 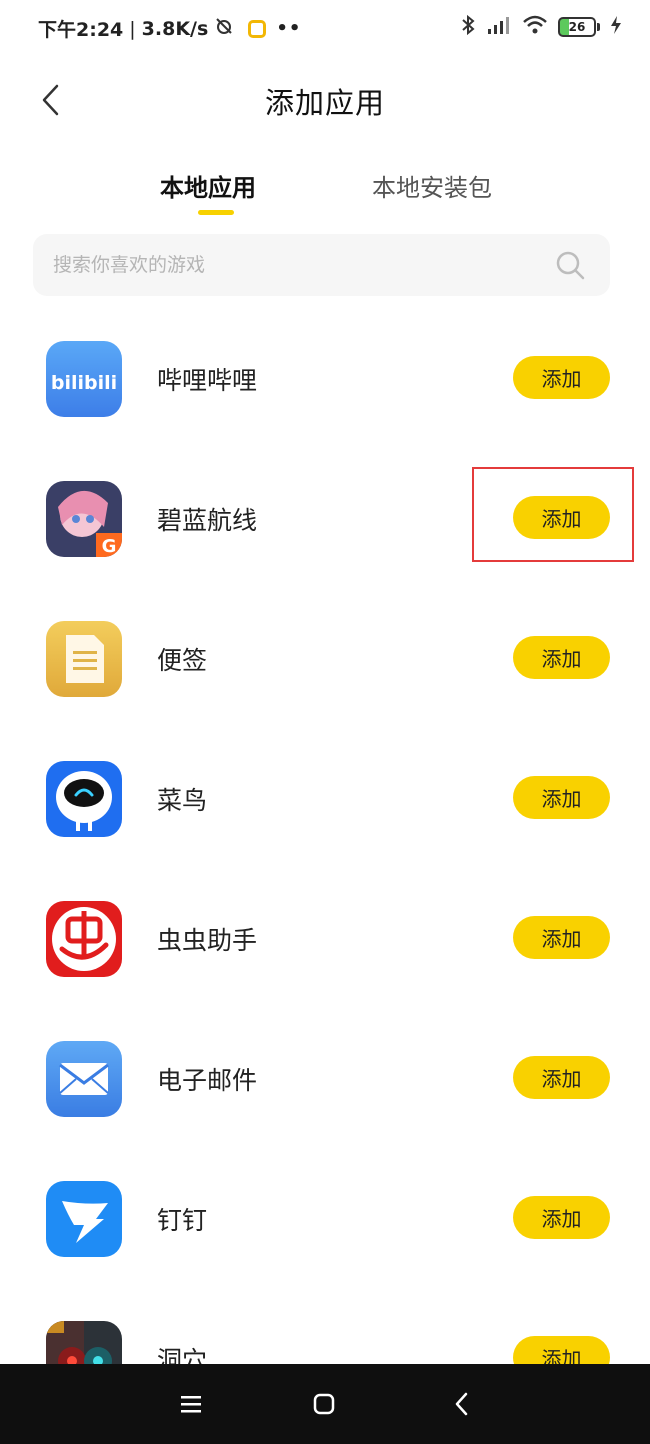 I want to click on wifi-icon, so click(x=535, y=27).